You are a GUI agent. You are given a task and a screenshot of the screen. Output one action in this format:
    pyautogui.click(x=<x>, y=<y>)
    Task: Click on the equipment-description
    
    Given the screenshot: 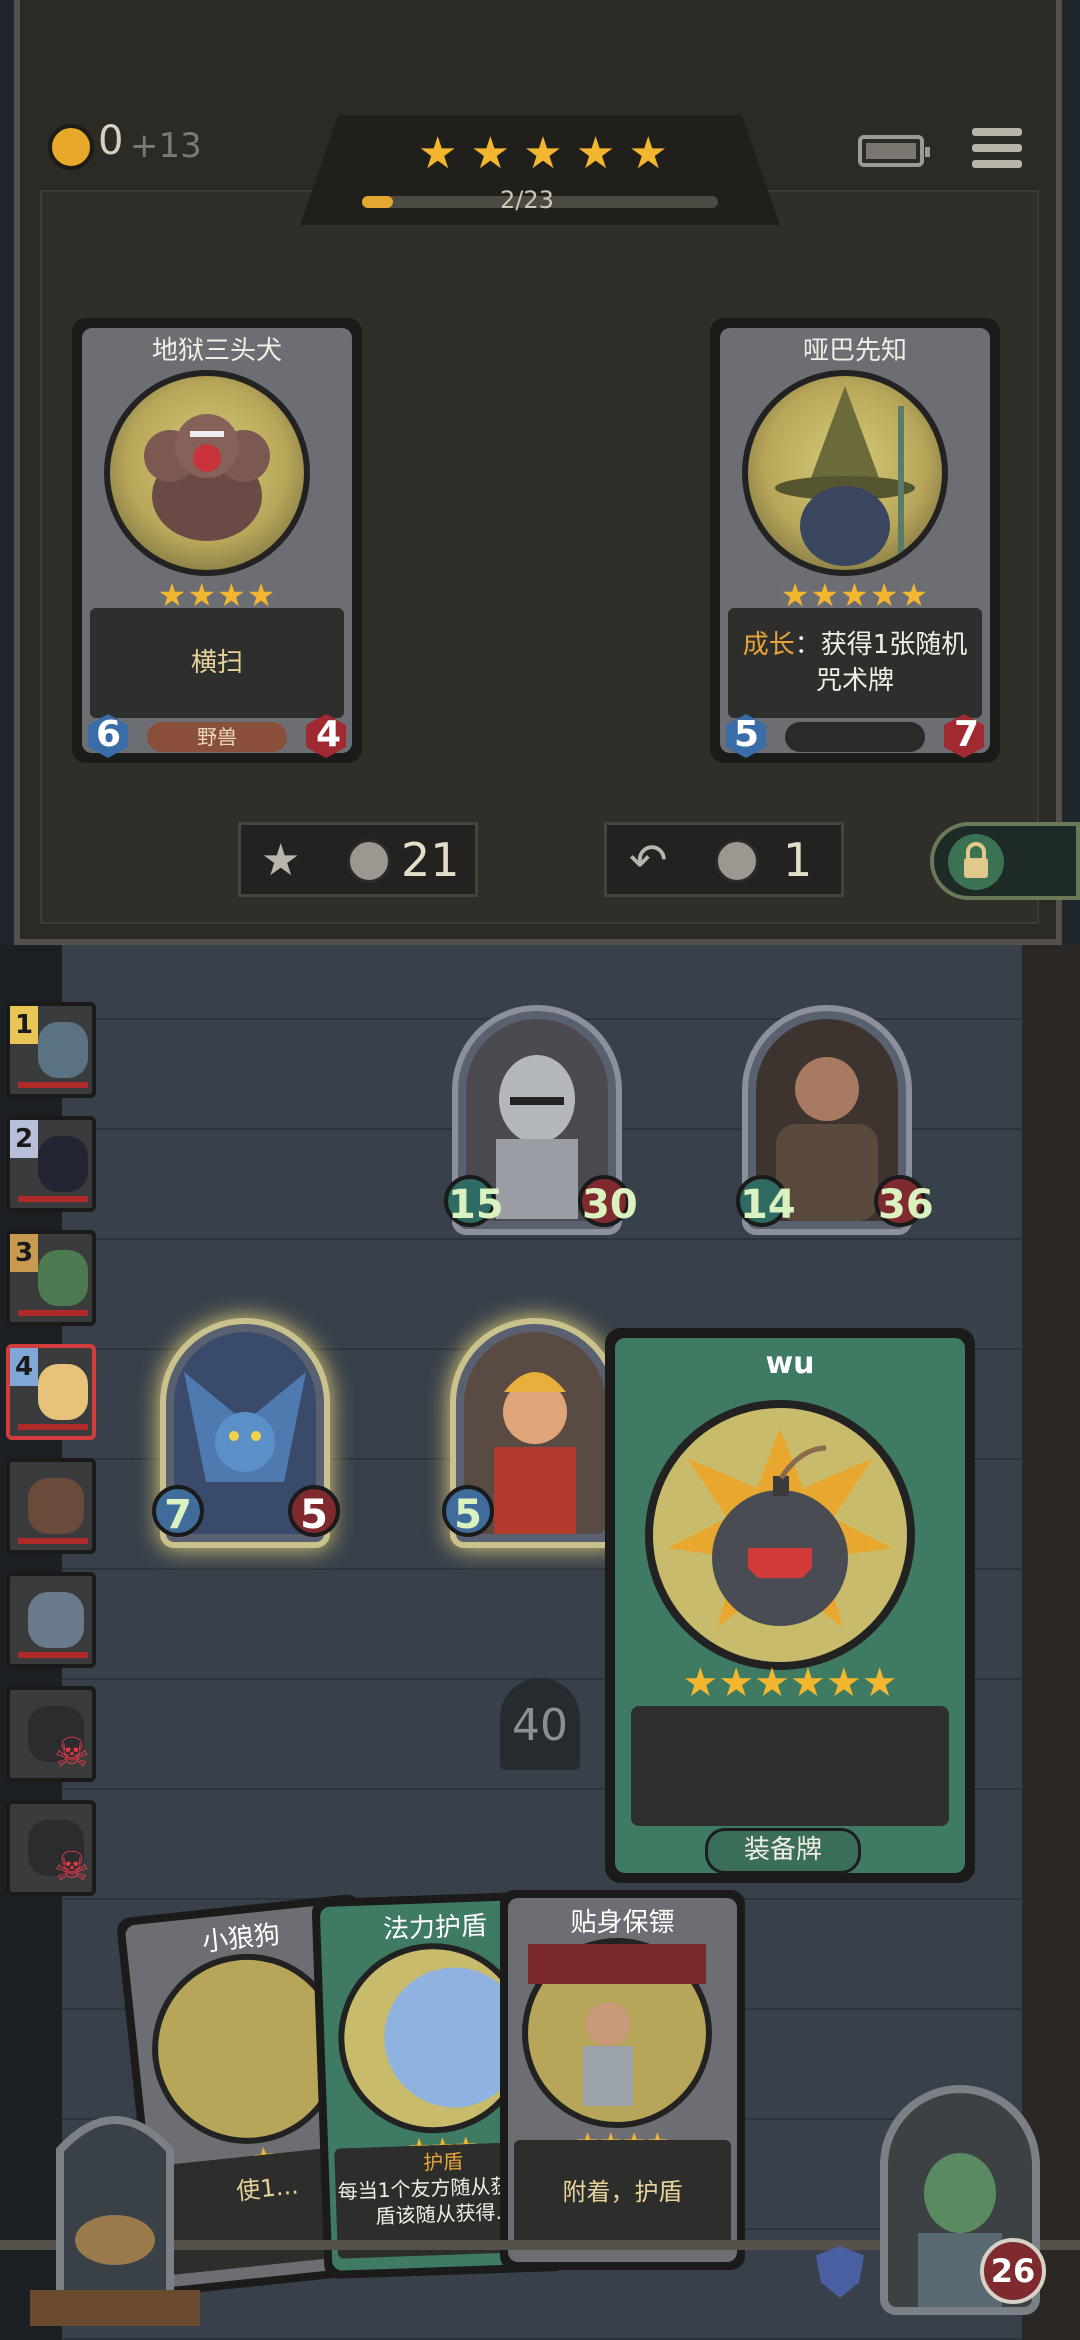 What is the action you would take?
    pyautogui.click(x=790, y=1766)
    